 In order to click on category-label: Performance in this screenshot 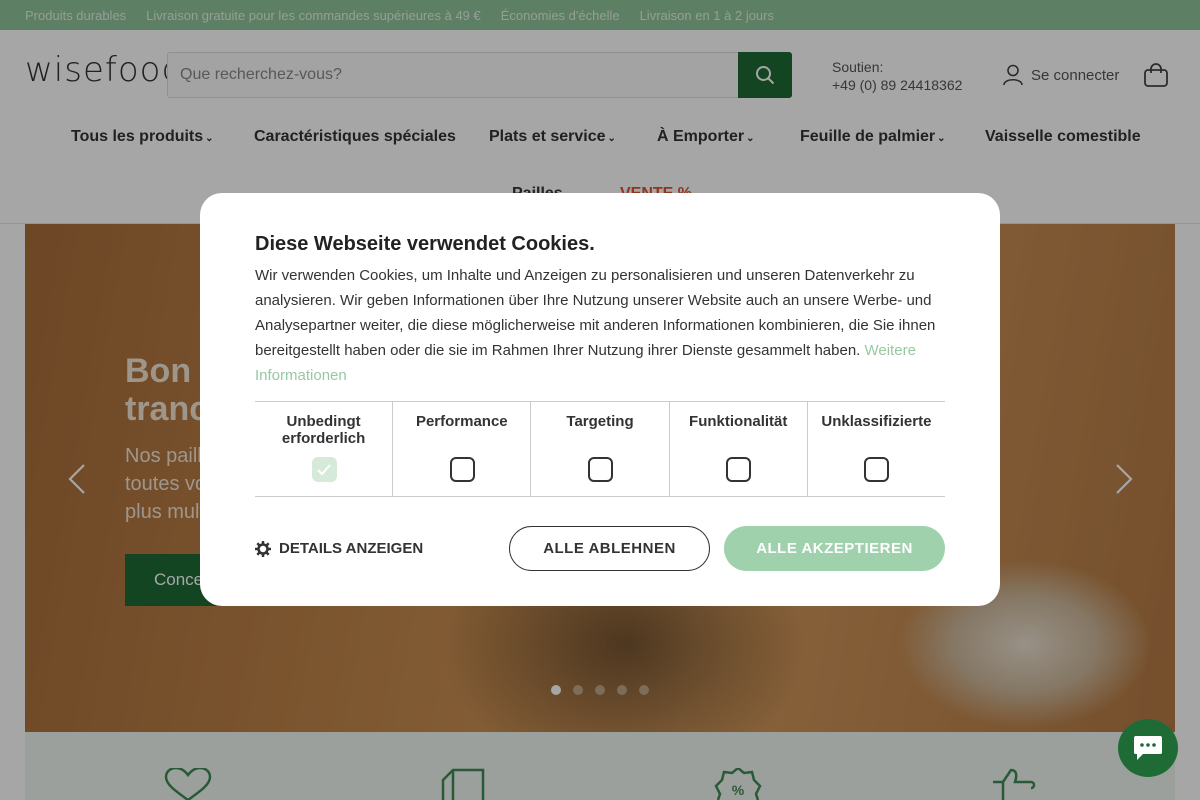, I will do `click(461, 421)`.